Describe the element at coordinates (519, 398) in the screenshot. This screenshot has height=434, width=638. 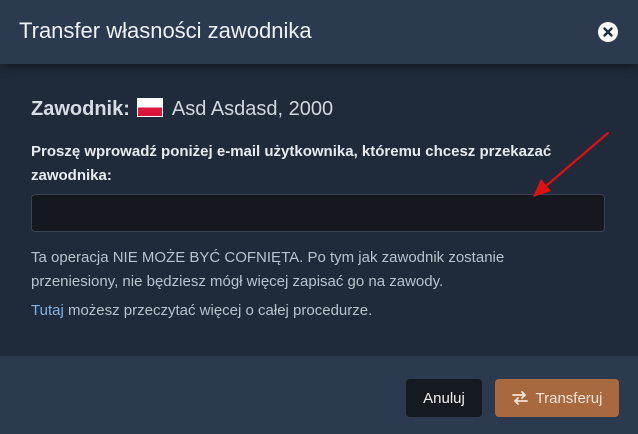
I see `exchange-arrows-icon` at that location.